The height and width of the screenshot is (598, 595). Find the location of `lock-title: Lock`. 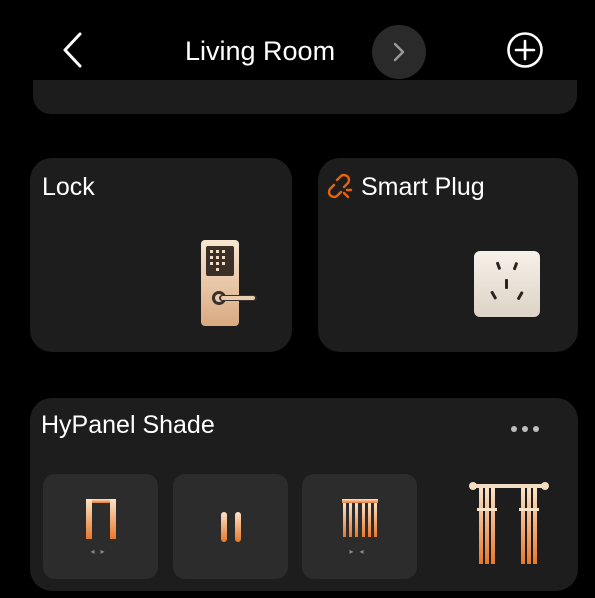

lock-title: Lock is located at coordinates (68, 187).